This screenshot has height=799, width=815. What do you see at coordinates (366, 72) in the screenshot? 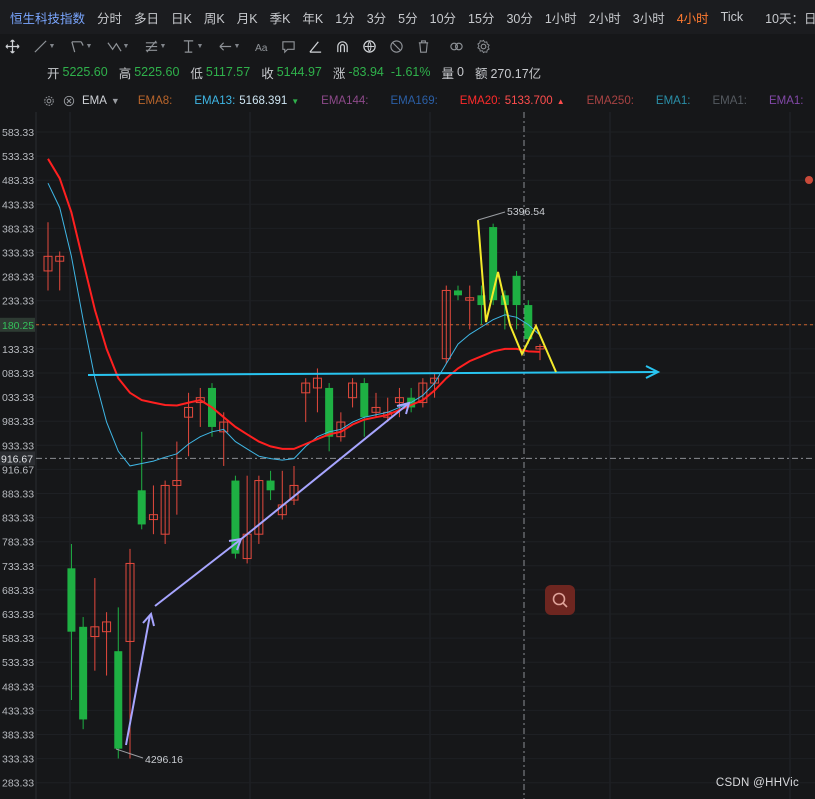
I see `change-value: -83.94` at bounding box center [366, 72].